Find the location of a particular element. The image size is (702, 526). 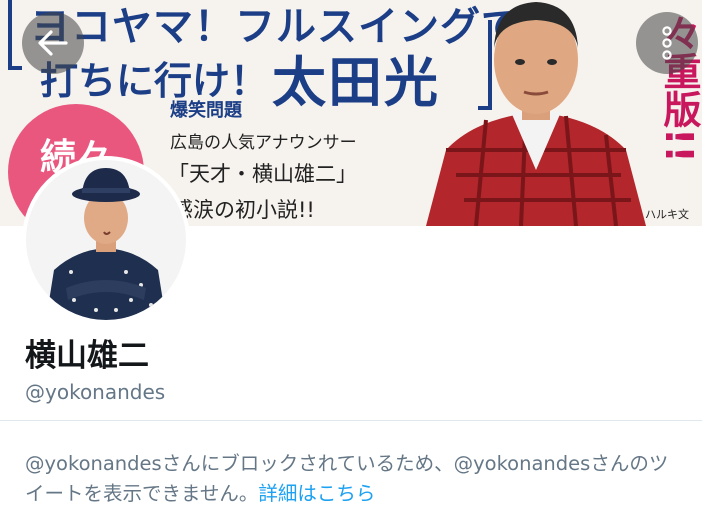

avatar-photo is located at coordinates (106, 240).